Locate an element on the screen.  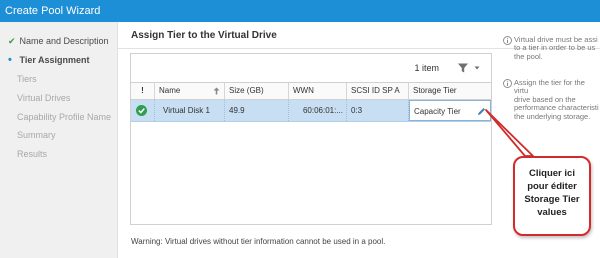
wizard-title-bar: Create Pool Wizard is located at coordinates (300, 11).